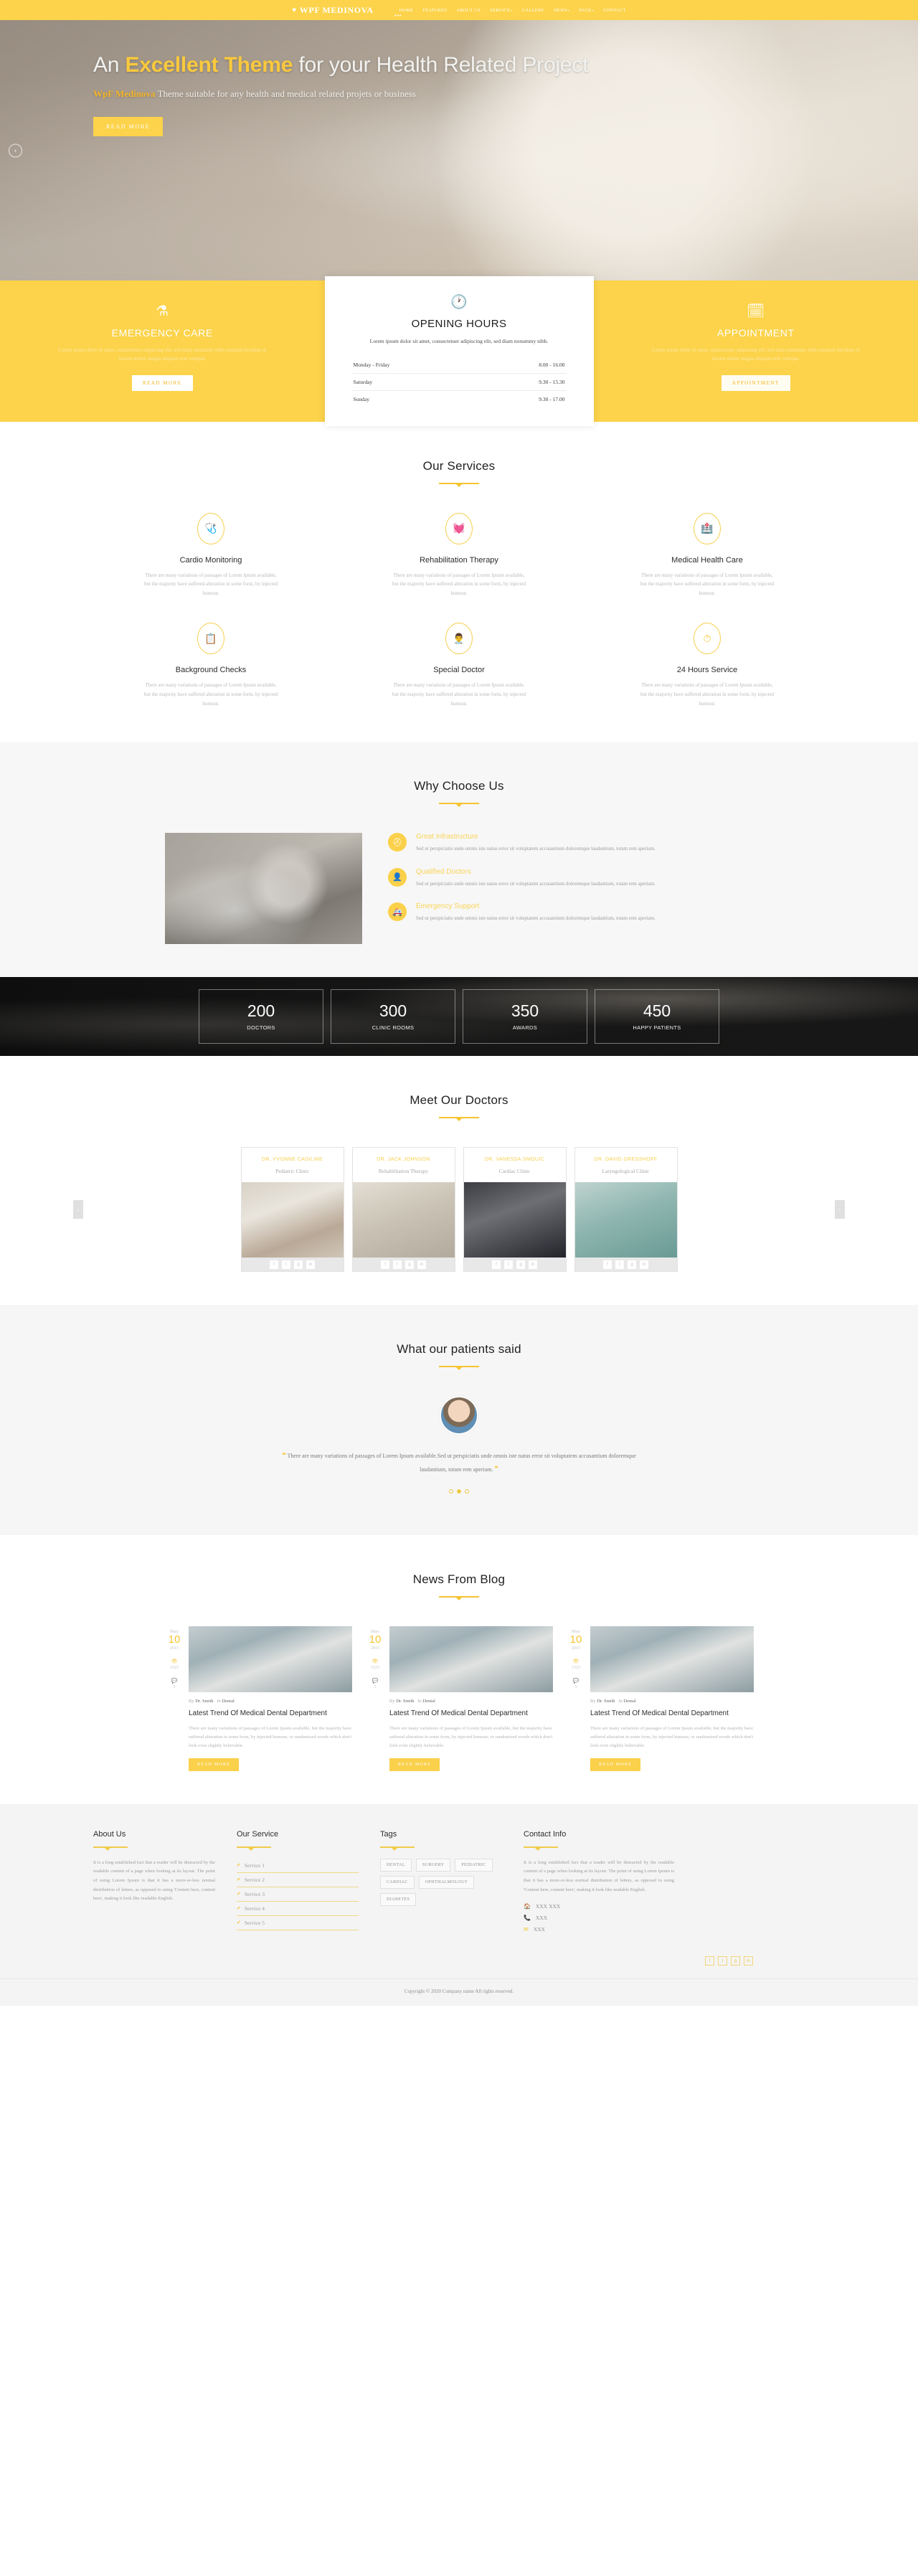 The width and height of the screenshot is (918, 2576). I want to click on appointment-button: APPOINTMENT, so click(755, 382).